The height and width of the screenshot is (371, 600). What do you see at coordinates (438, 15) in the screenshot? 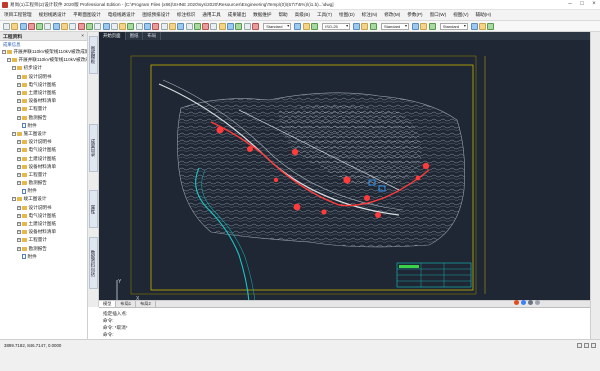
I see `menu-item: 窗口(W)` at bounding box center [438, 15].